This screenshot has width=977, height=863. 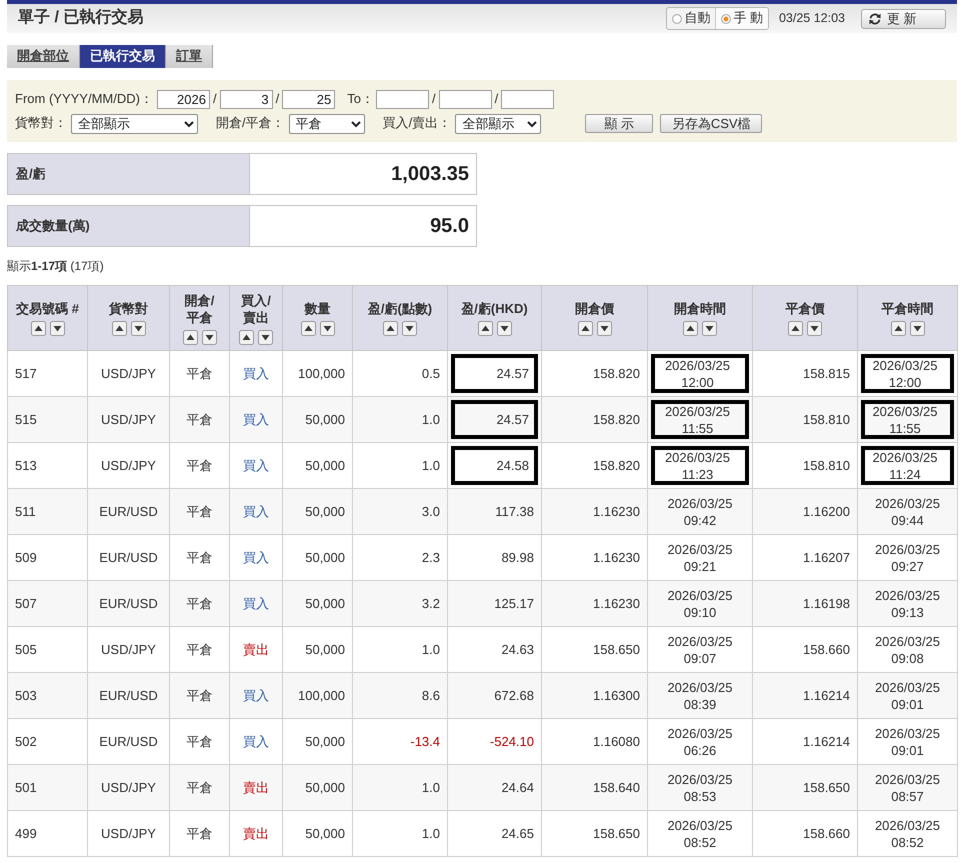 I want to click on tab: 開倉部位, so click(x=43, y=56).